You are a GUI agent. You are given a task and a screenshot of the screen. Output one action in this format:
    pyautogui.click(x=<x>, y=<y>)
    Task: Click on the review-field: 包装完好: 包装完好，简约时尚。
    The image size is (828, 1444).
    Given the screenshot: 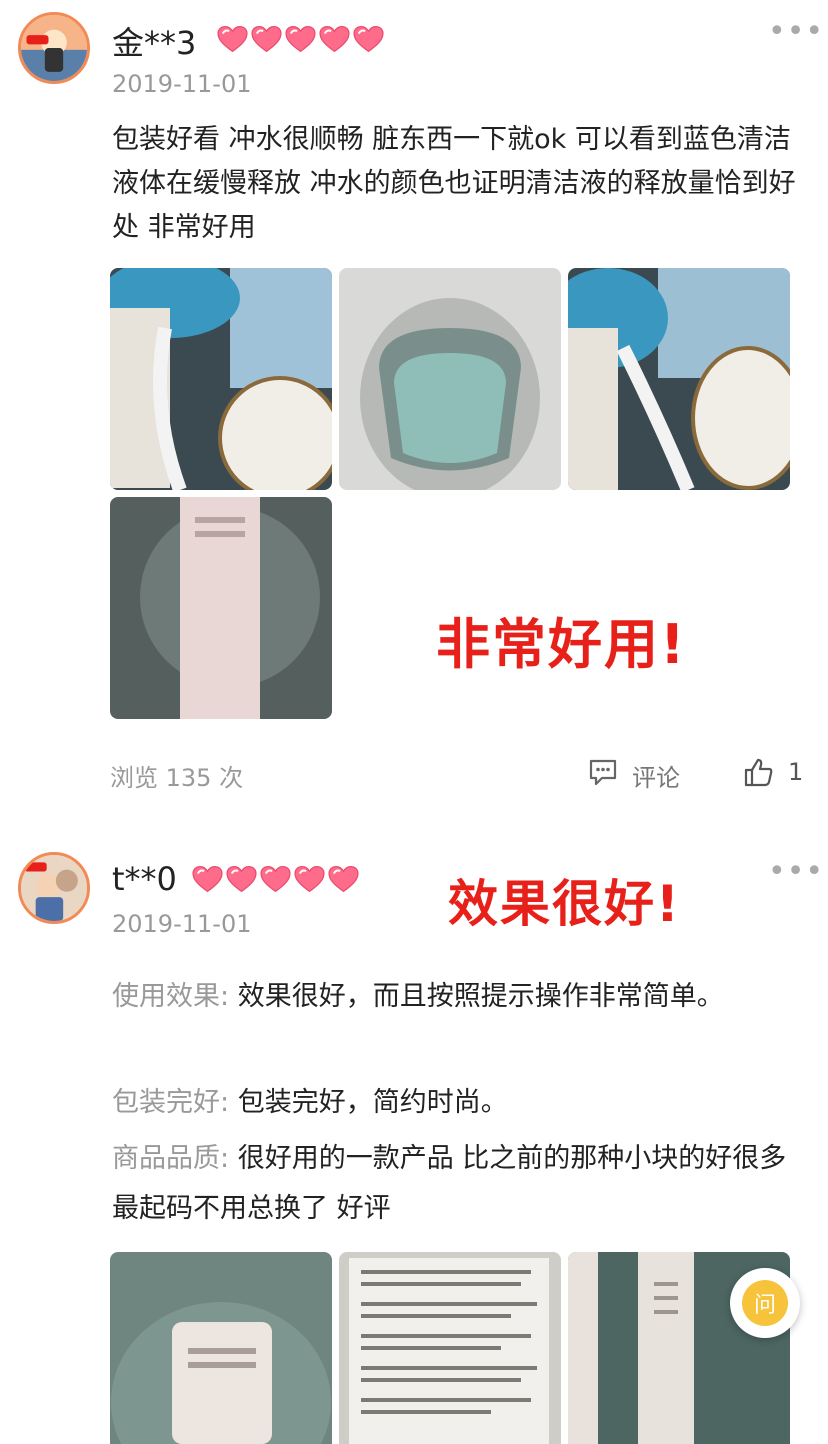 What is the action you would take?
    pyautogui.click(x=457, y=1103)
    